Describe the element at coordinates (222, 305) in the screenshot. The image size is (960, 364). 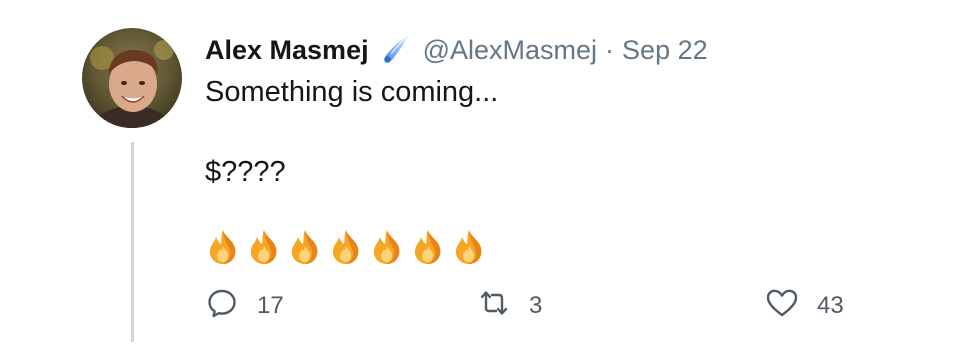
I see `reply-icon` at that location.